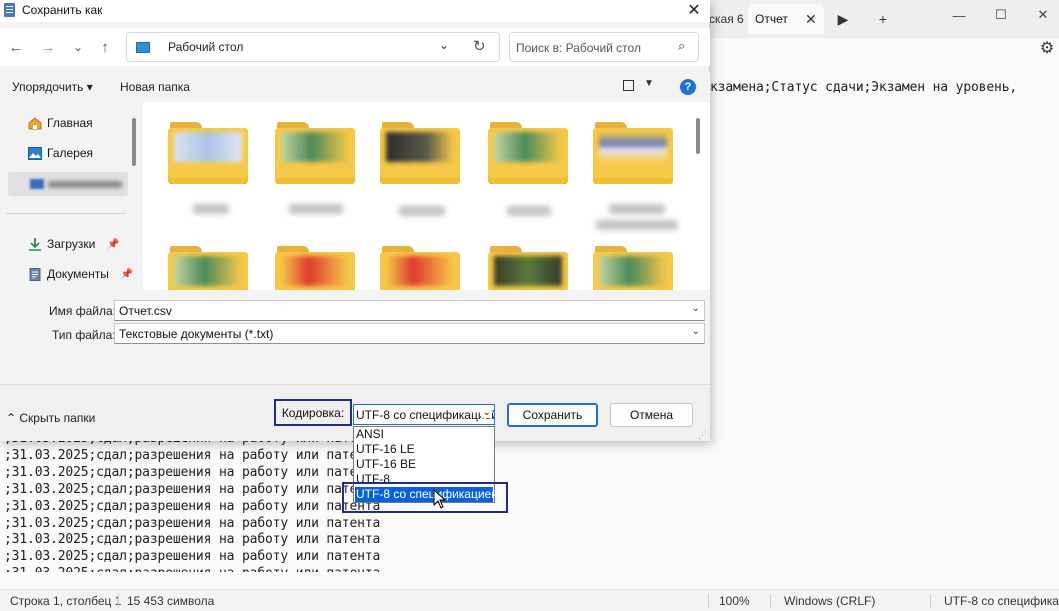 The height and width of the screenshot is (611, 1059). Describe the element at coordinates (425, 497) in the screenshot. I see `highlight-annotation-box` at that location.